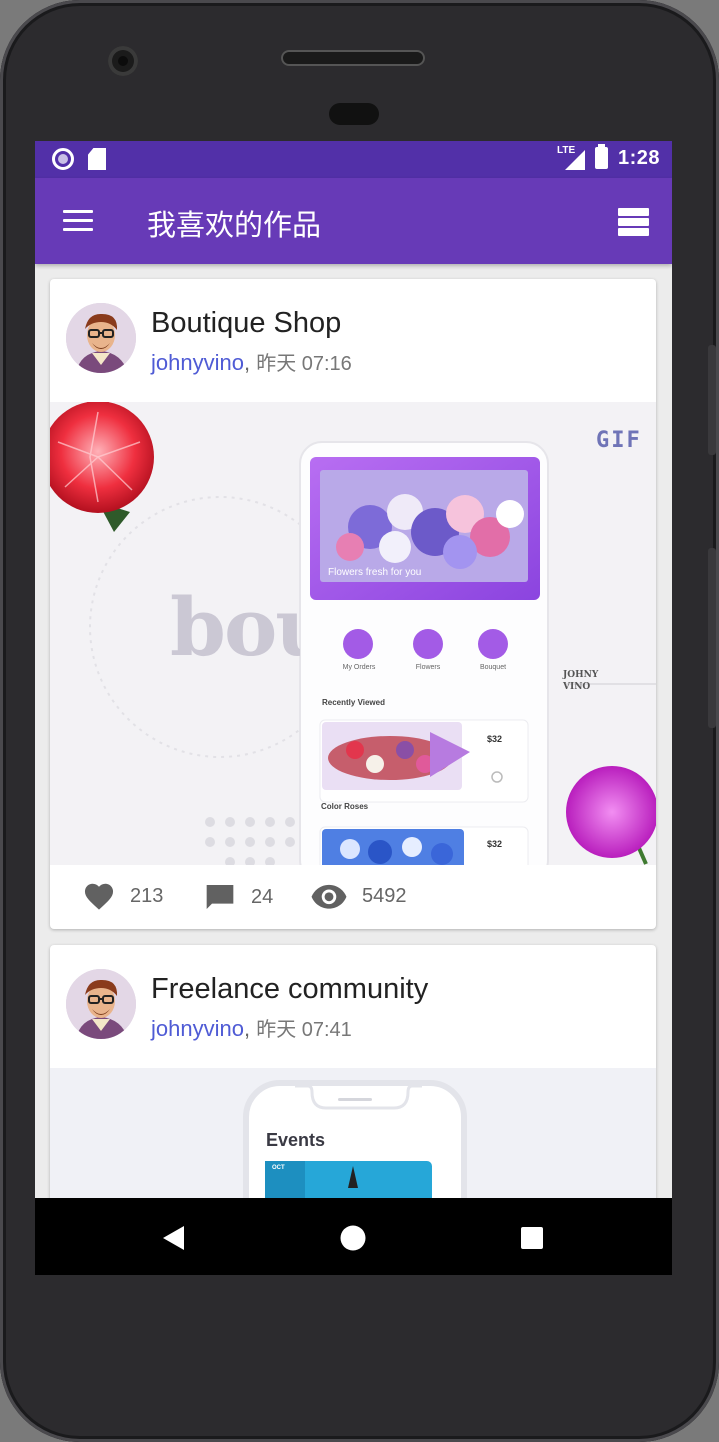 The width and height of the screenshot is (719, 1442). Describe the element at coordinates (234, 225) in the screenshot. I see `page-title: 我喜欢的作品` at that location.